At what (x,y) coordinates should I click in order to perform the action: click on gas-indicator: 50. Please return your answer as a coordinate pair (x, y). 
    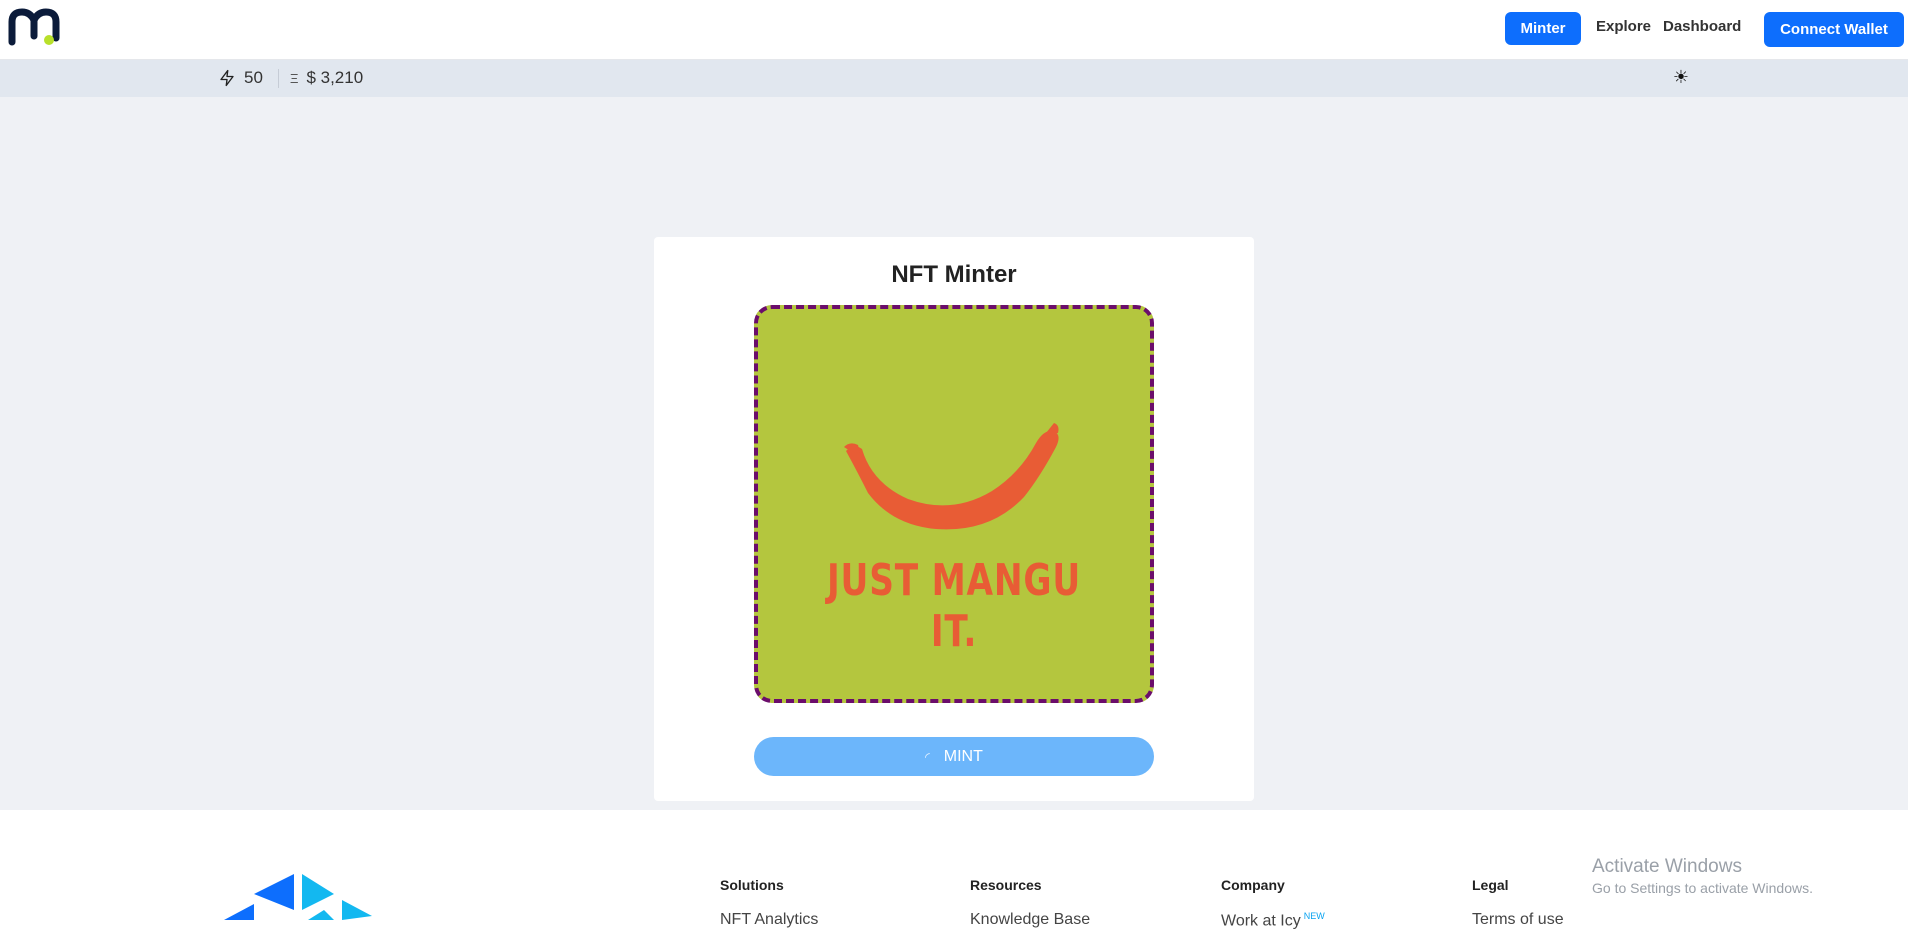
    Looking at the image, I should click on (240, 78).